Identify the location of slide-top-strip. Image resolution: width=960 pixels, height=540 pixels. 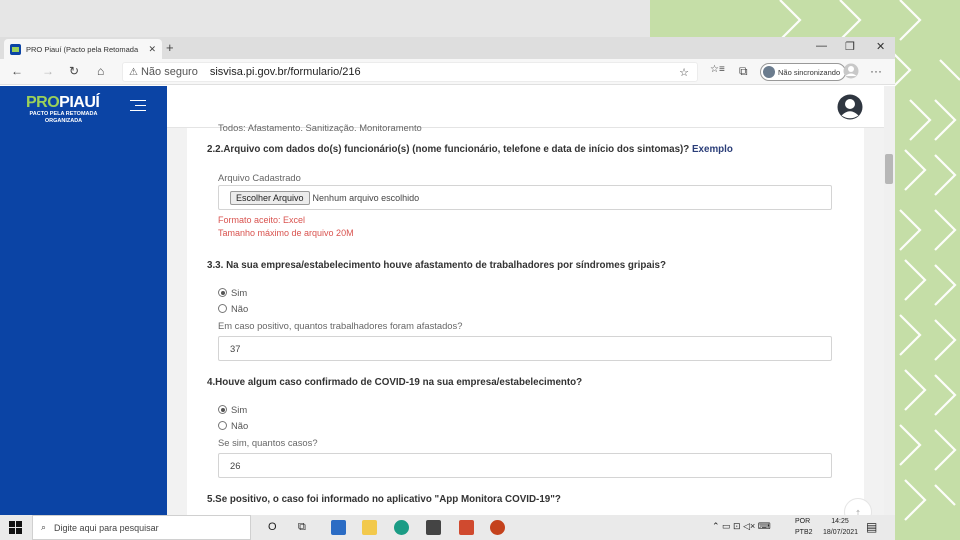
(325, 18).